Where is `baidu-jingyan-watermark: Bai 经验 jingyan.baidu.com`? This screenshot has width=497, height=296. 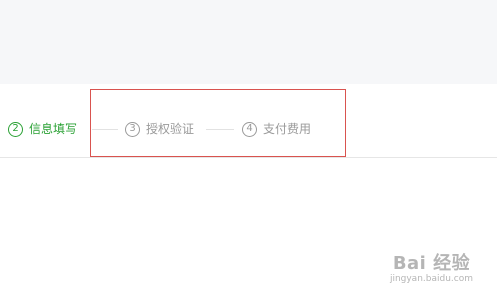 baidu-jingyan-watermark: Bai 经验 jingyan.baidu.com is located at coordinates (431, 269).